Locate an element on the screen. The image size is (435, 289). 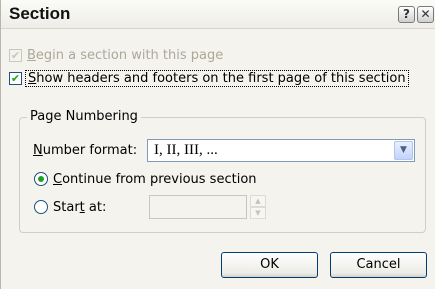
begin-section-option: ✔ Begin a section with this page is located at coordinates (116, 55).